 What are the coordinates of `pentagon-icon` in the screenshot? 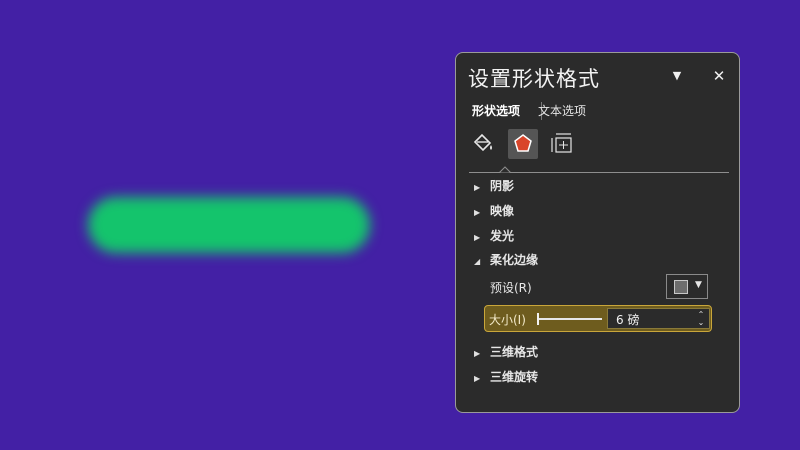 It's located at (523, 144).